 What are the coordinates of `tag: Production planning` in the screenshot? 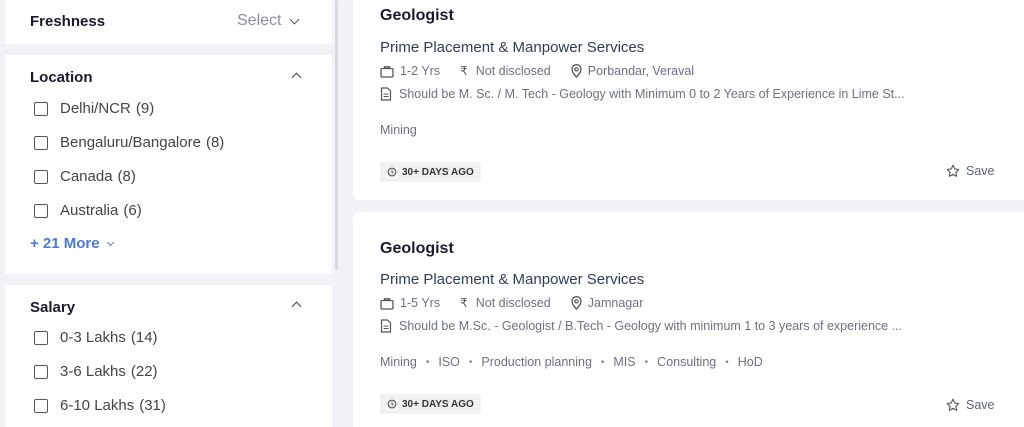 It's located at (536, 362).